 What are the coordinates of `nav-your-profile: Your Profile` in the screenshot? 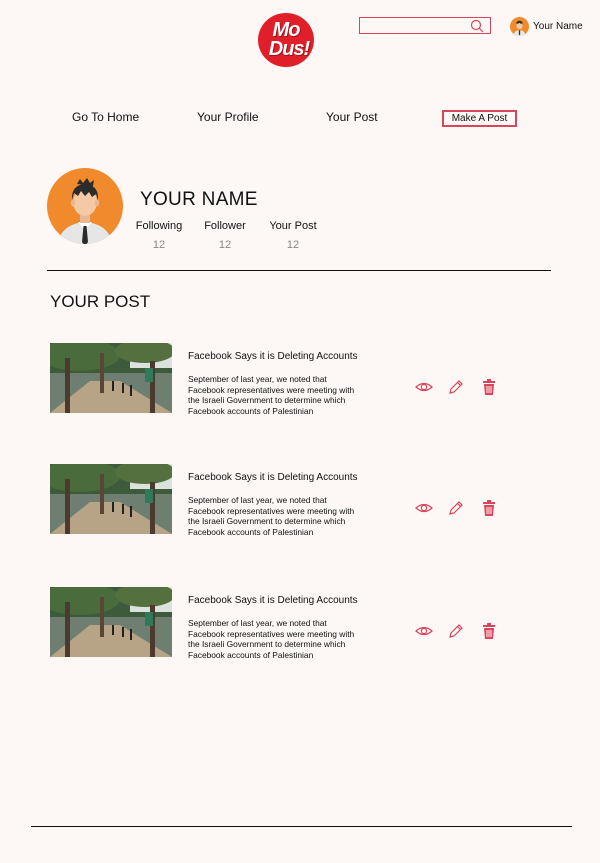 It's located at (228, 117).